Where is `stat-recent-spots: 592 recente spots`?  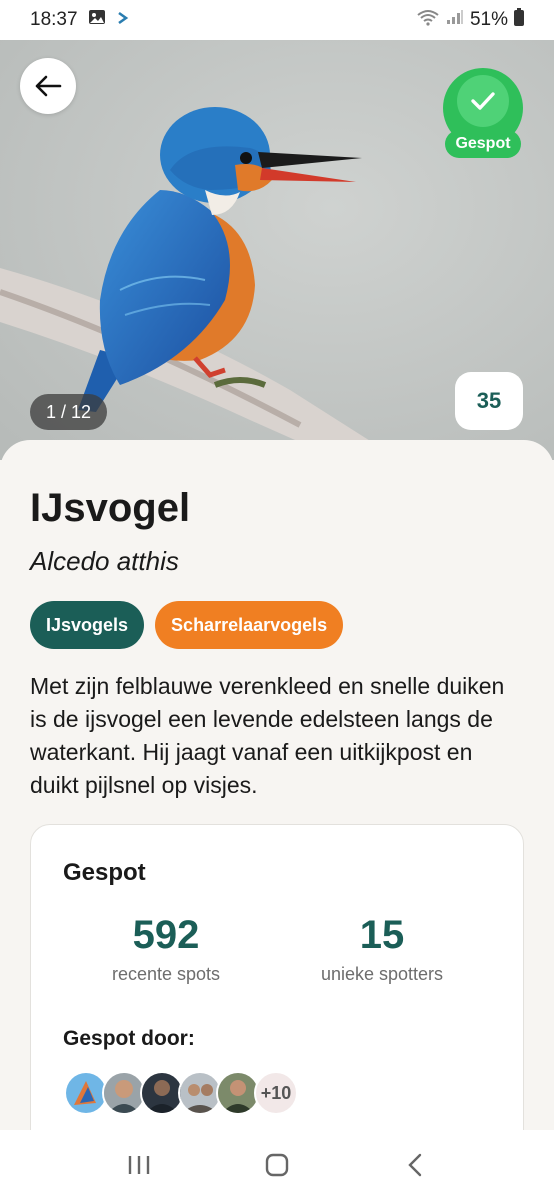
stat-recent-spots: 592 recente spots is located at coordinates (166, 949).